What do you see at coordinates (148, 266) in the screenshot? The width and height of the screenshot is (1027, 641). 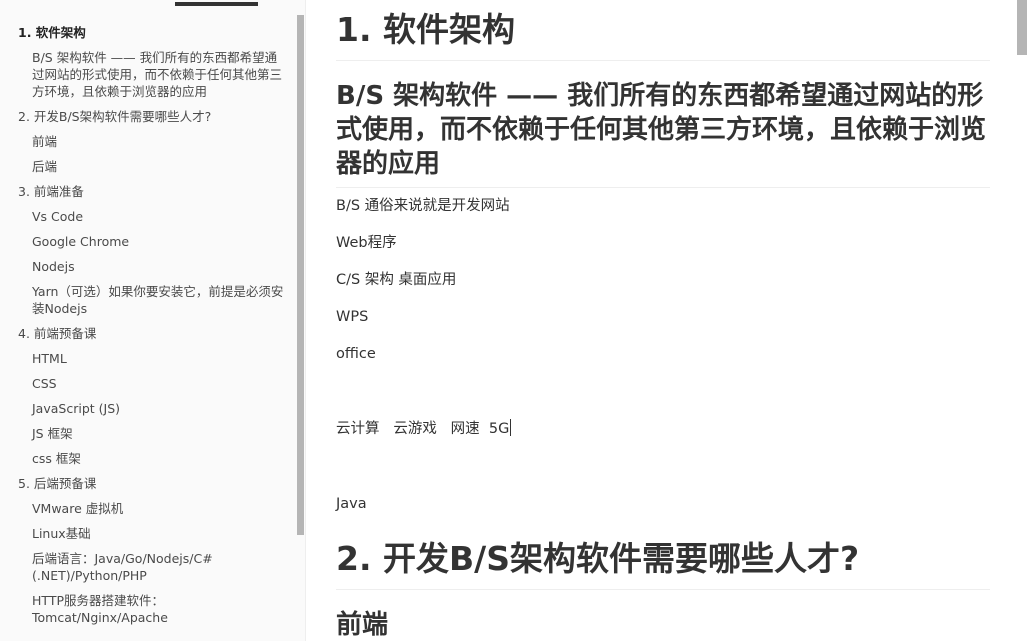 I see `outline-item: Nodejs` at bounding box center [148, 266].